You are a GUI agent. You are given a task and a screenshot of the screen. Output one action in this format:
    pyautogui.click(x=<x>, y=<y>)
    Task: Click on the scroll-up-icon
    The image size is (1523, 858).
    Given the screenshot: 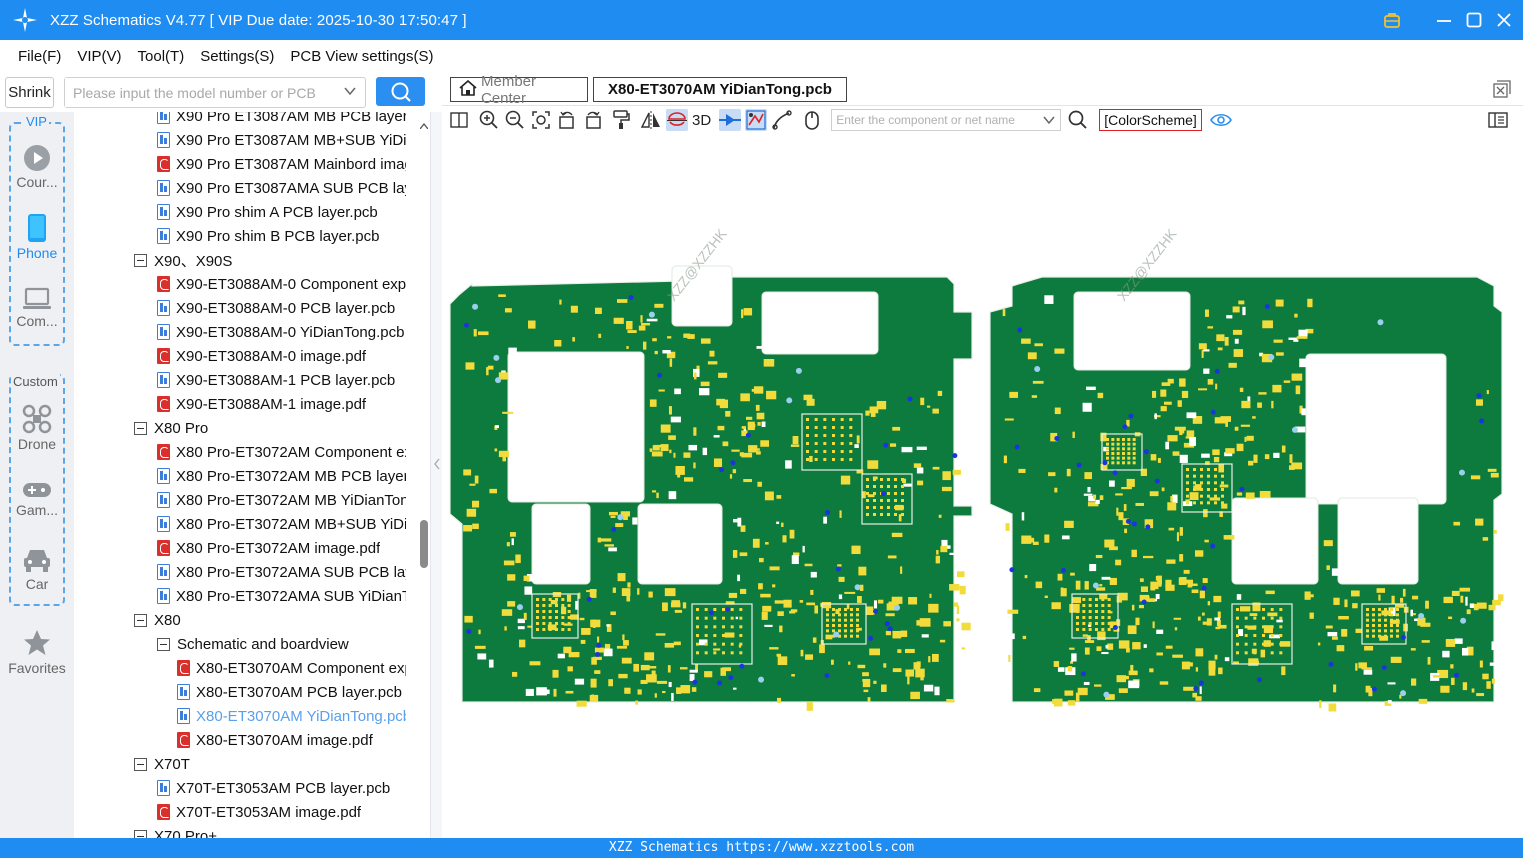 What is the action you would take?
    pyautogui.click(x=424, y=125)
    